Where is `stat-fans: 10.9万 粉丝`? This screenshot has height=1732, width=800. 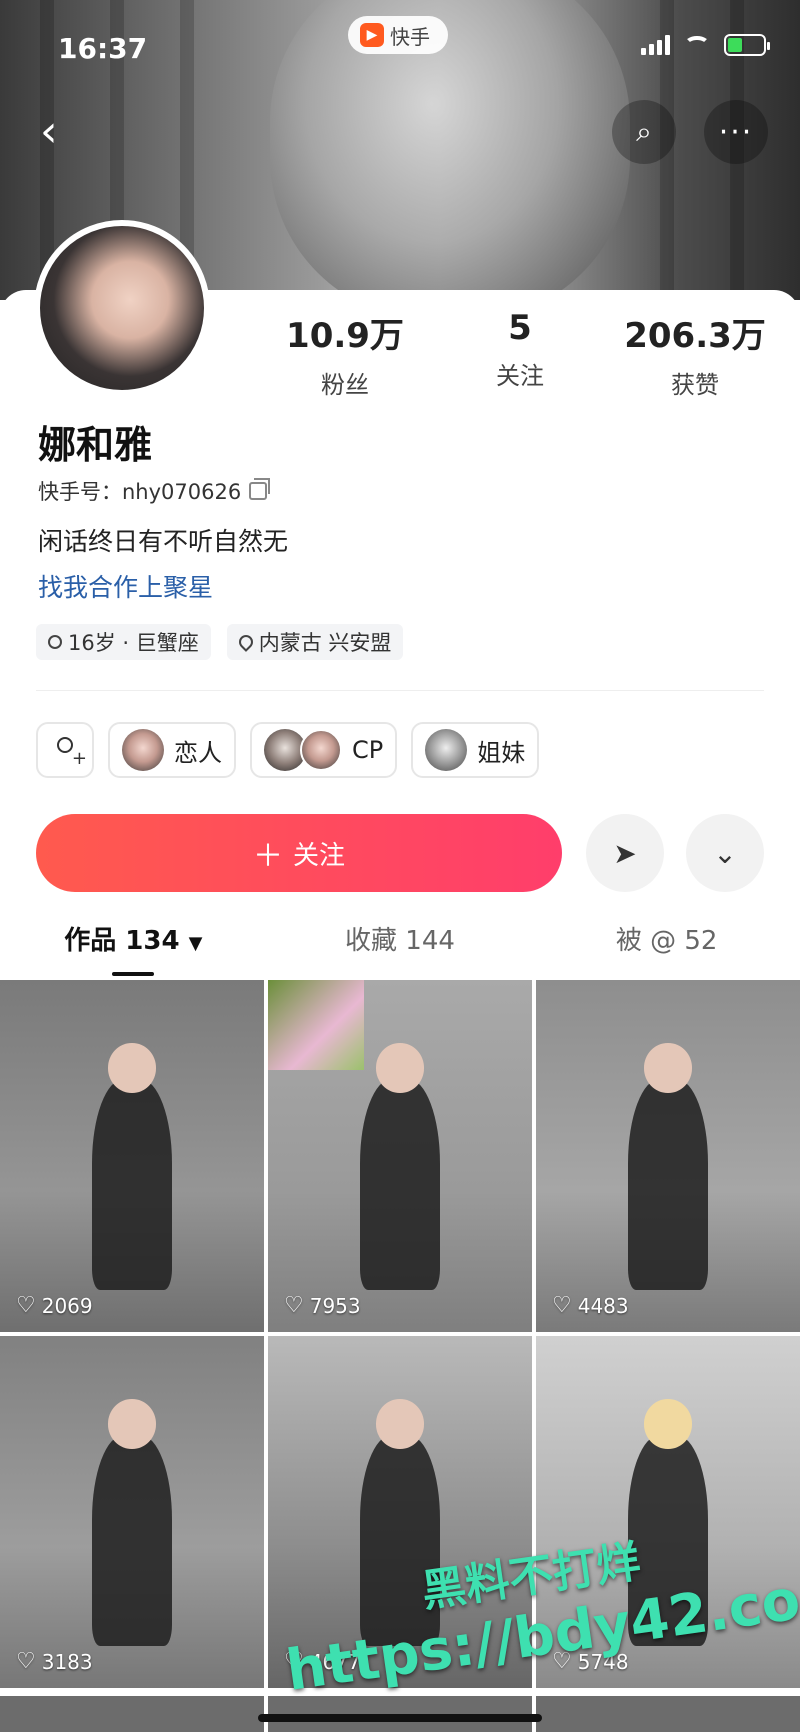 stat-fans: 10.9万 粉丝 is located at coordinates (345, 354).